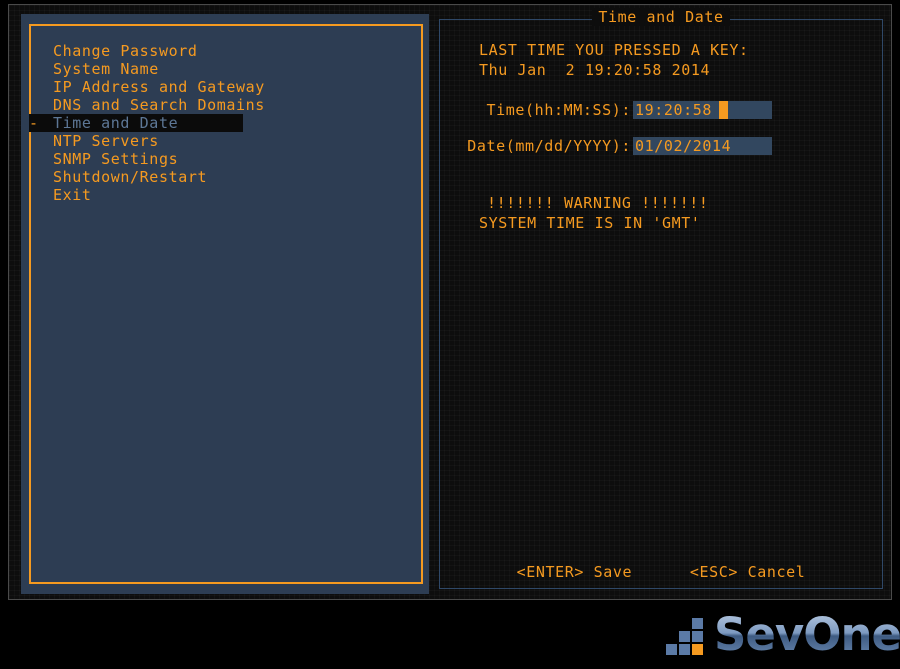 The height and width of the screenshot is (669, 900). I want to click on menu-item-label: Change Password, so click(125, 51).